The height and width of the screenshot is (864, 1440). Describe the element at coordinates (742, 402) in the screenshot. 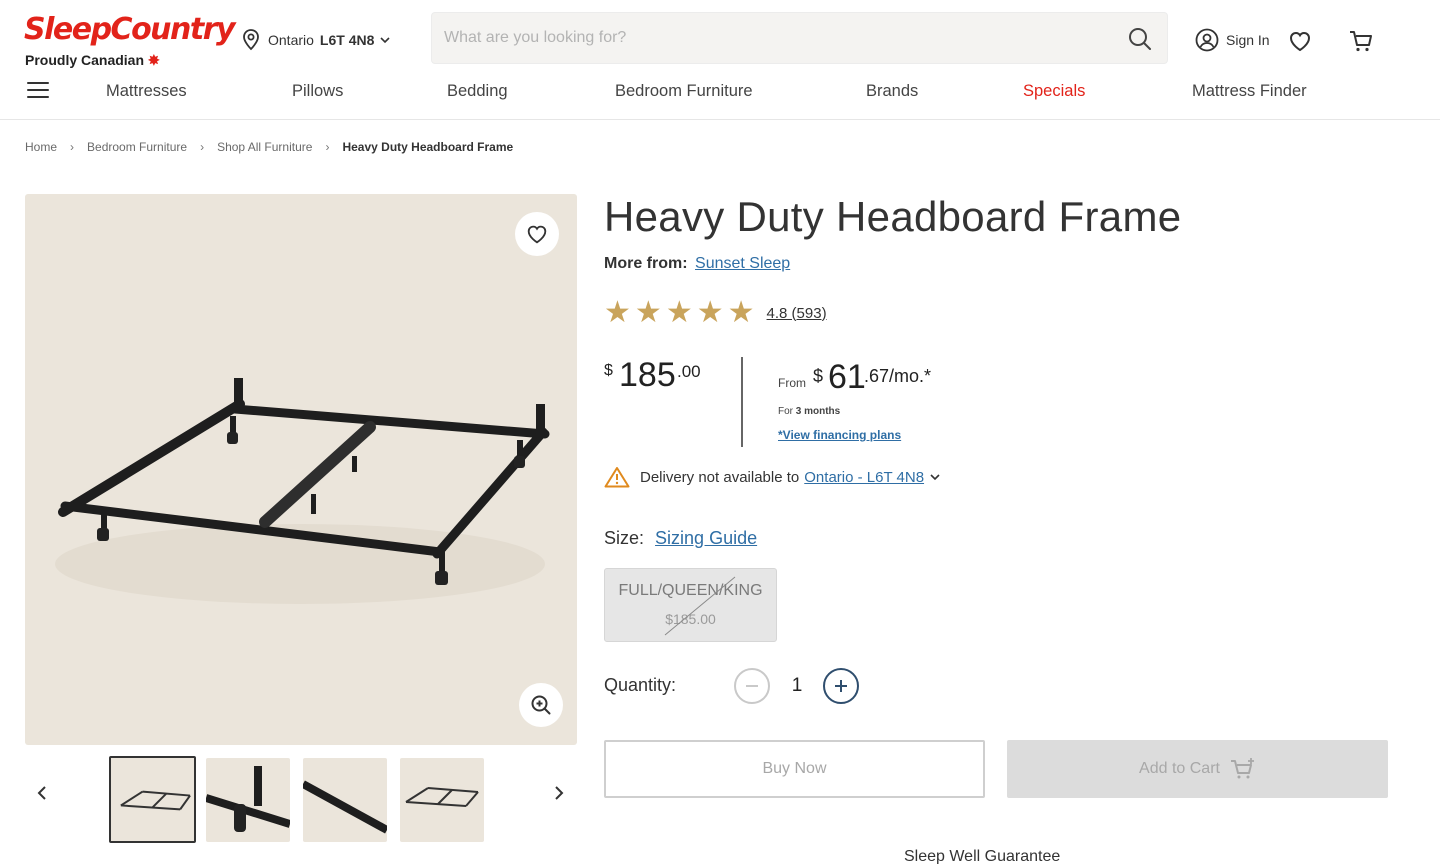

I see `price-divider` at that location.